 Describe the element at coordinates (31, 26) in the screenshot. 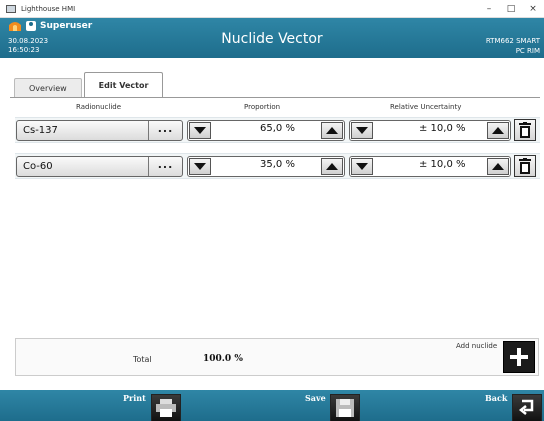

I see `user-icon` at that location.